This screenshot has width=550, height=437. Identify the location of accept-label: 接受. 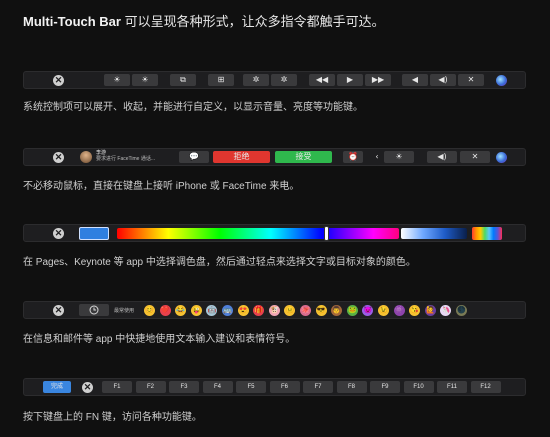
(303, 156).